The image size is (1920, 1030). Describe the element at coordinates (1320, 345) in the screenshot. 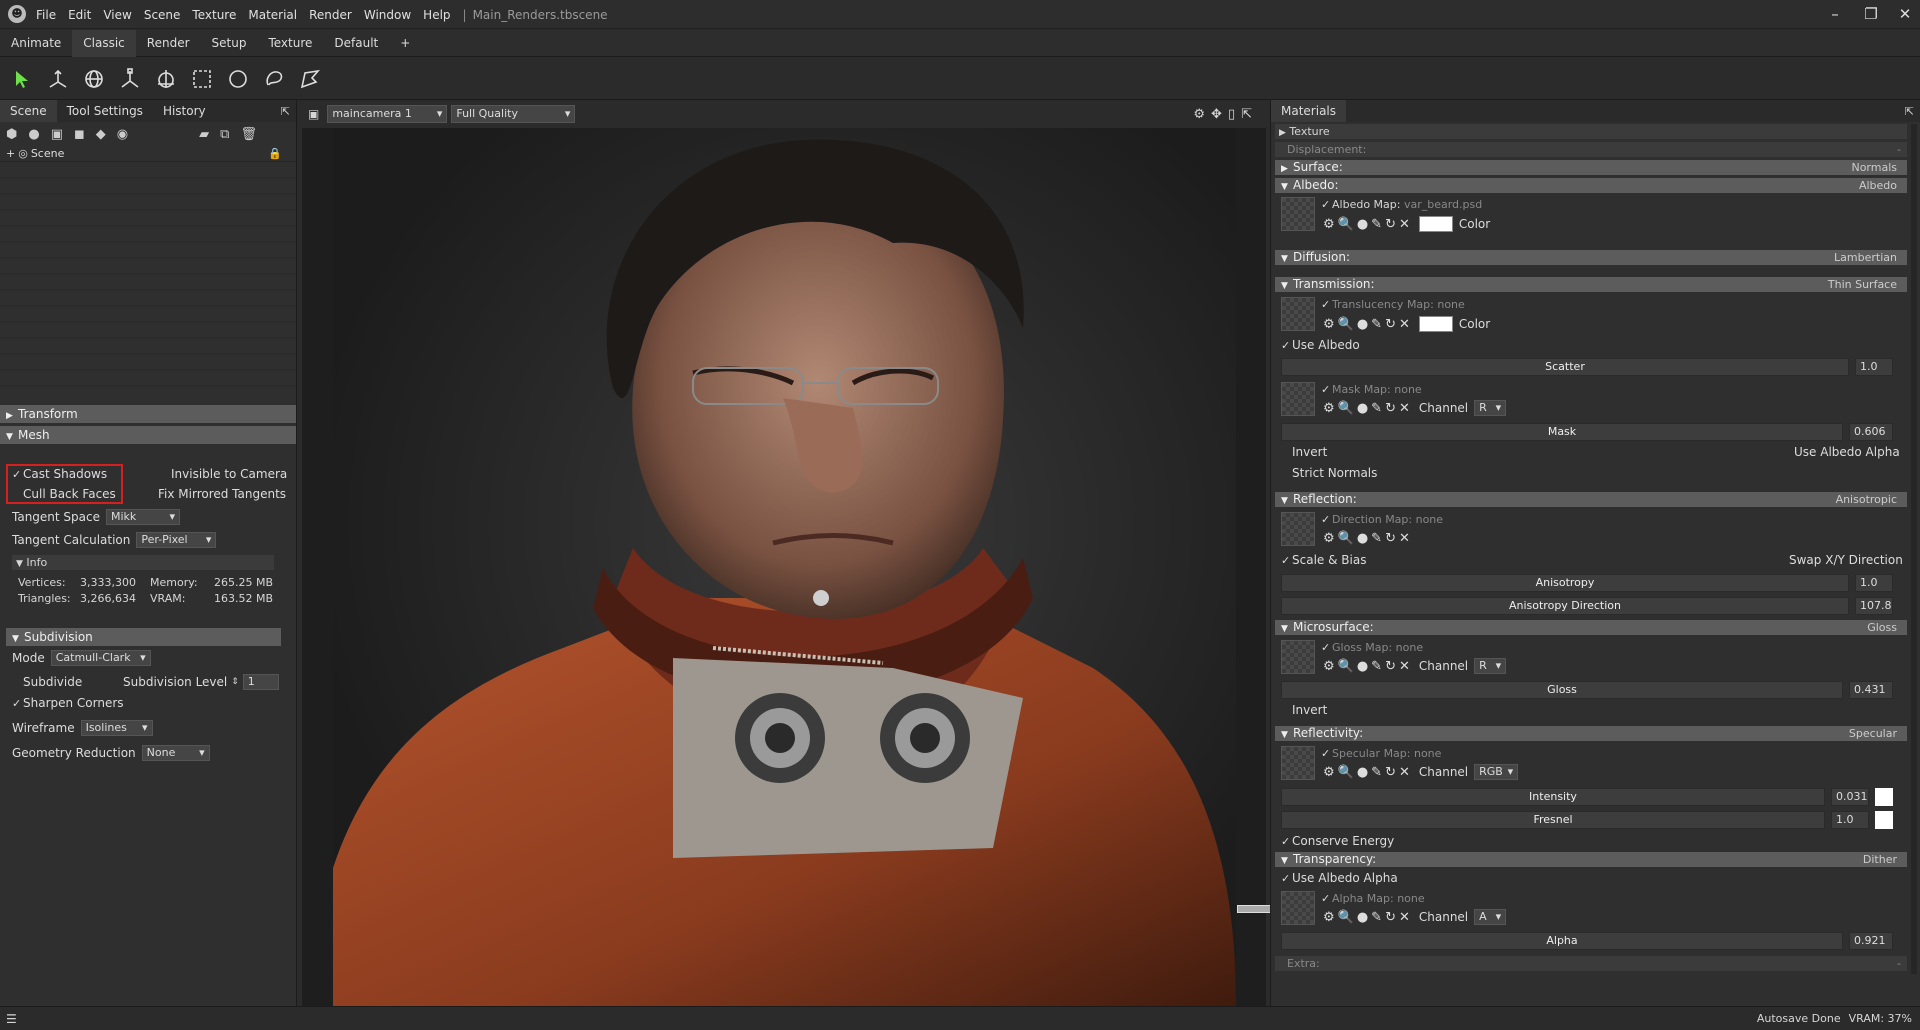

I see `use-albedo-checkbox: ✓ Use Albedo` at that location.